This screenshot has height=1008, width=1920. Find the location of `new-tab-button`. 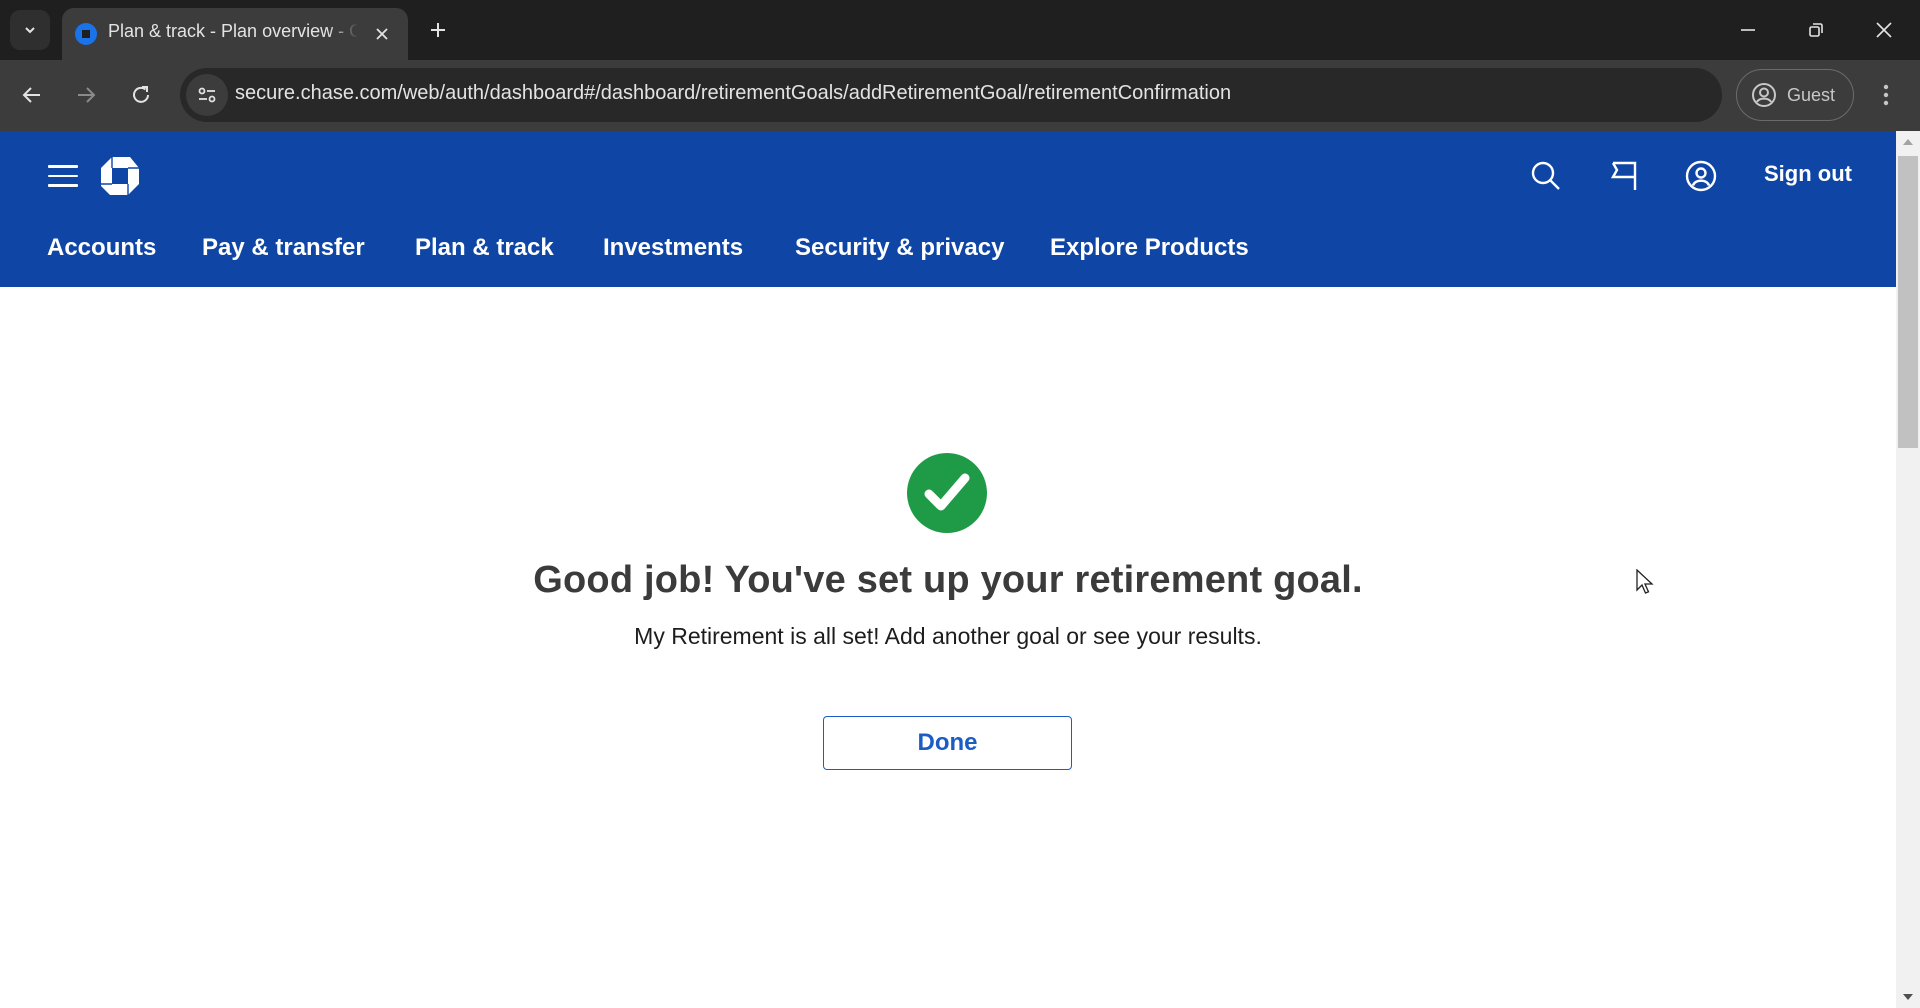

new-tab-button is located at coordinates (438, 30).